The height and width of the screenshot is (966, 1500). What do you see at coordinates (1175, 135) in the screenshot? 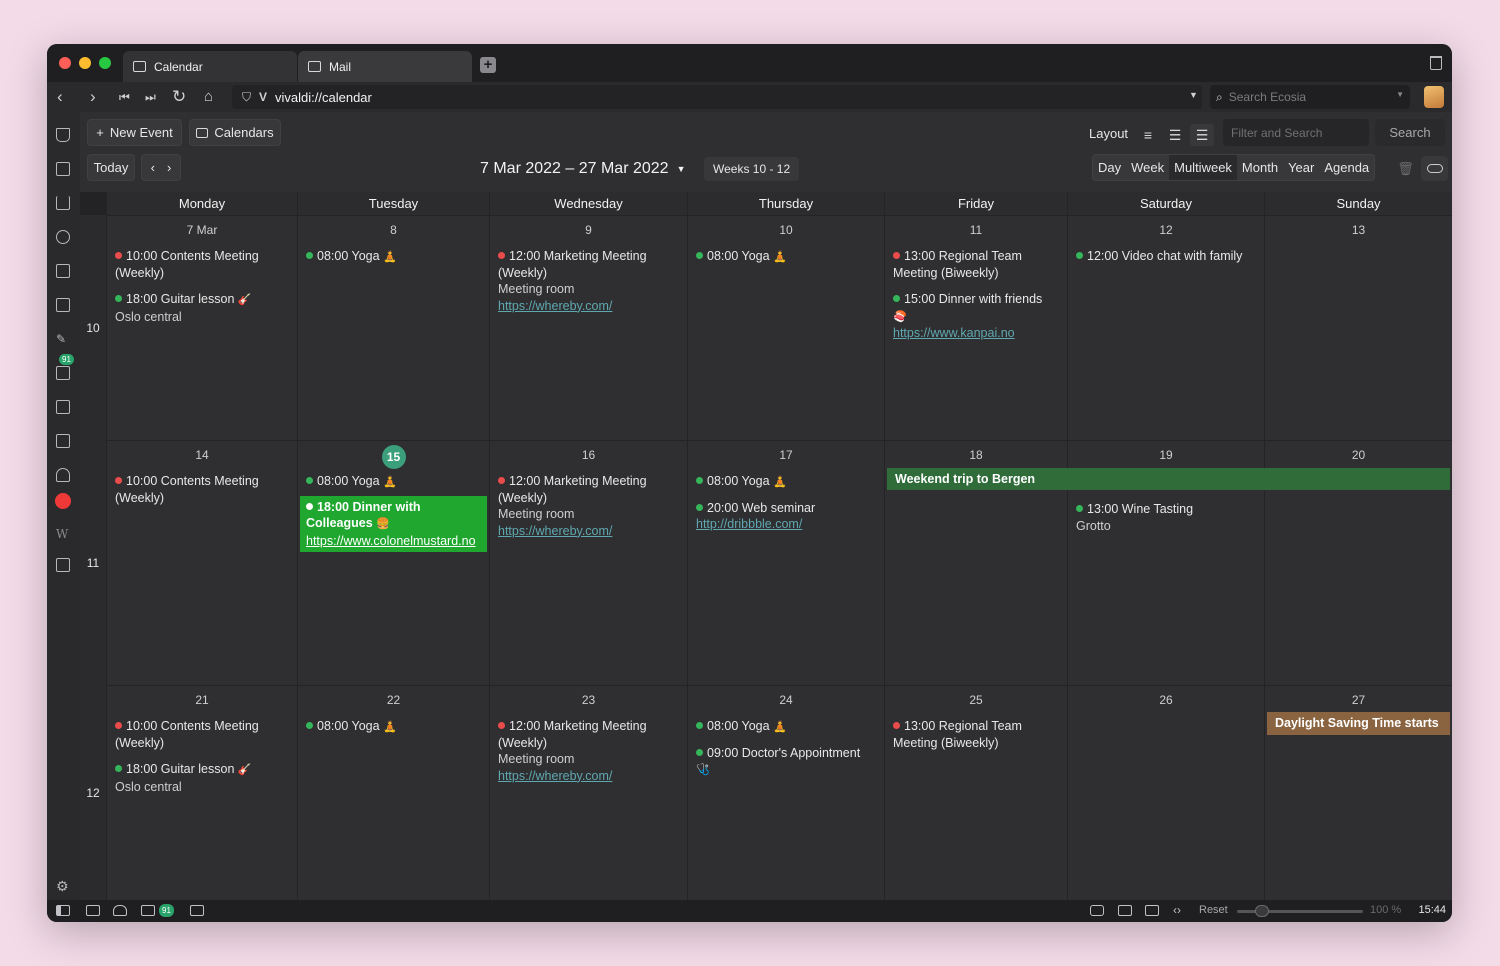
I see `layout-medium-icon: ☰` at bounding box center [1175, 135].